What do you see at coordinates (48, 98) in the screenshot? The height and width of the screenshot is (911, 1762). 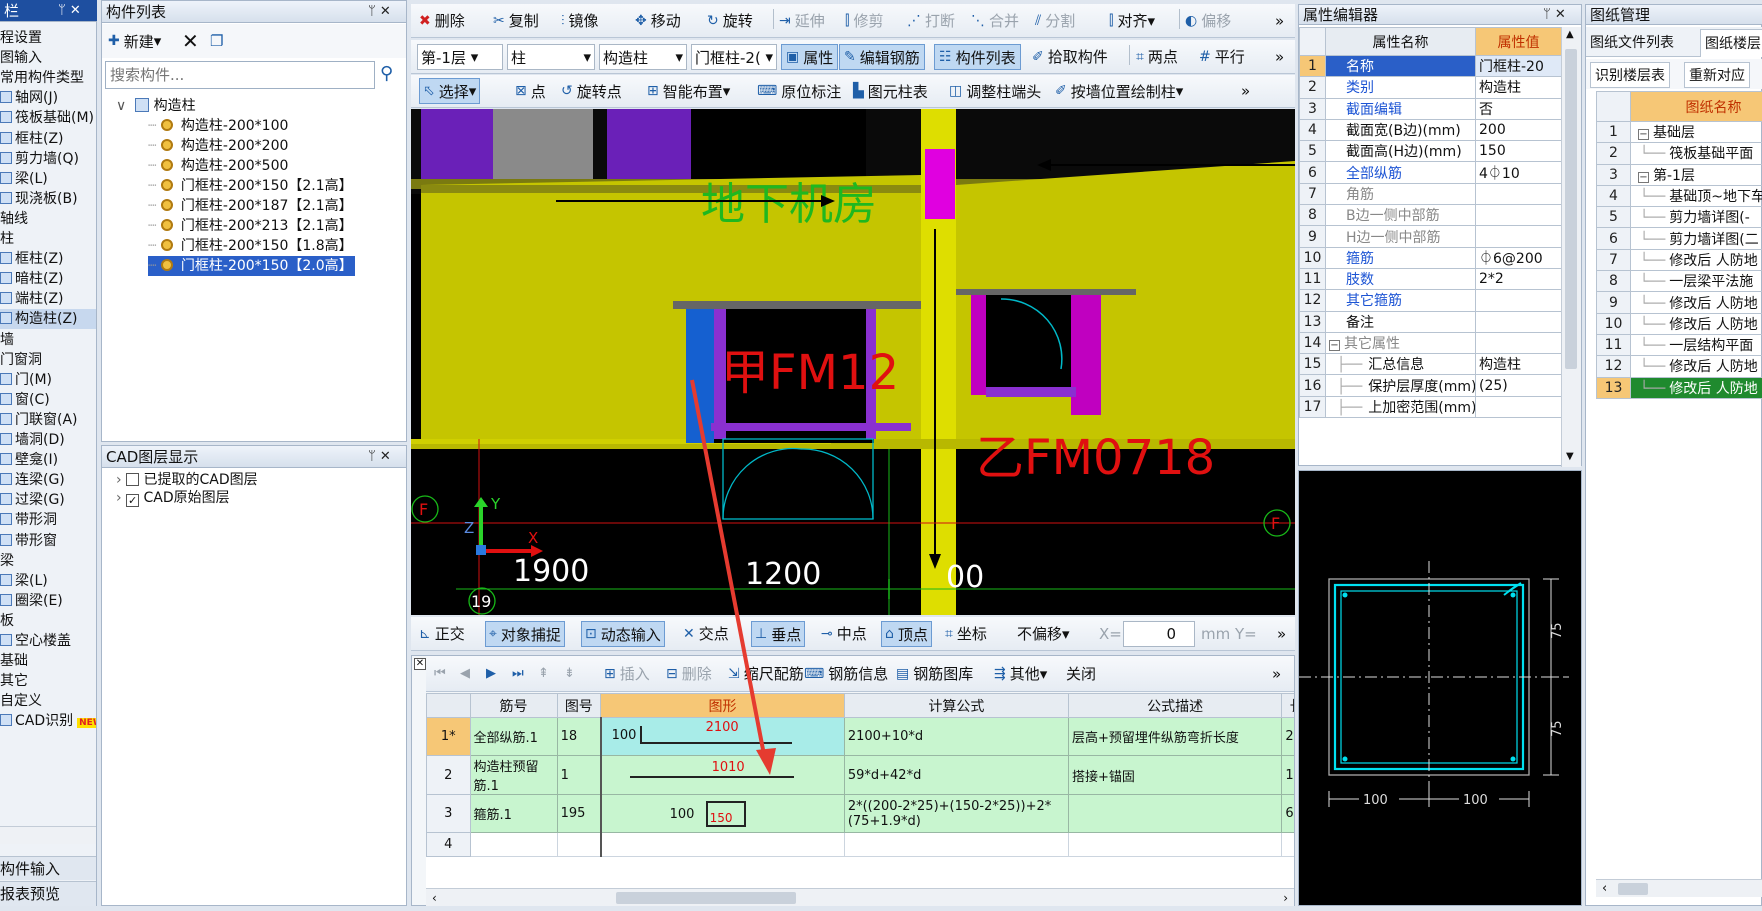 I see `nav-item: 轴网(J)` at bounding box center [48, 98].